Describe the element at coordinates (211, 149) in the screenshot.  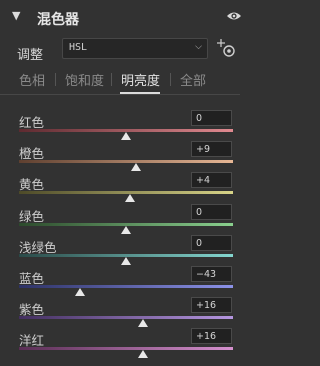
I see `slider-value-input: +9` at that location.